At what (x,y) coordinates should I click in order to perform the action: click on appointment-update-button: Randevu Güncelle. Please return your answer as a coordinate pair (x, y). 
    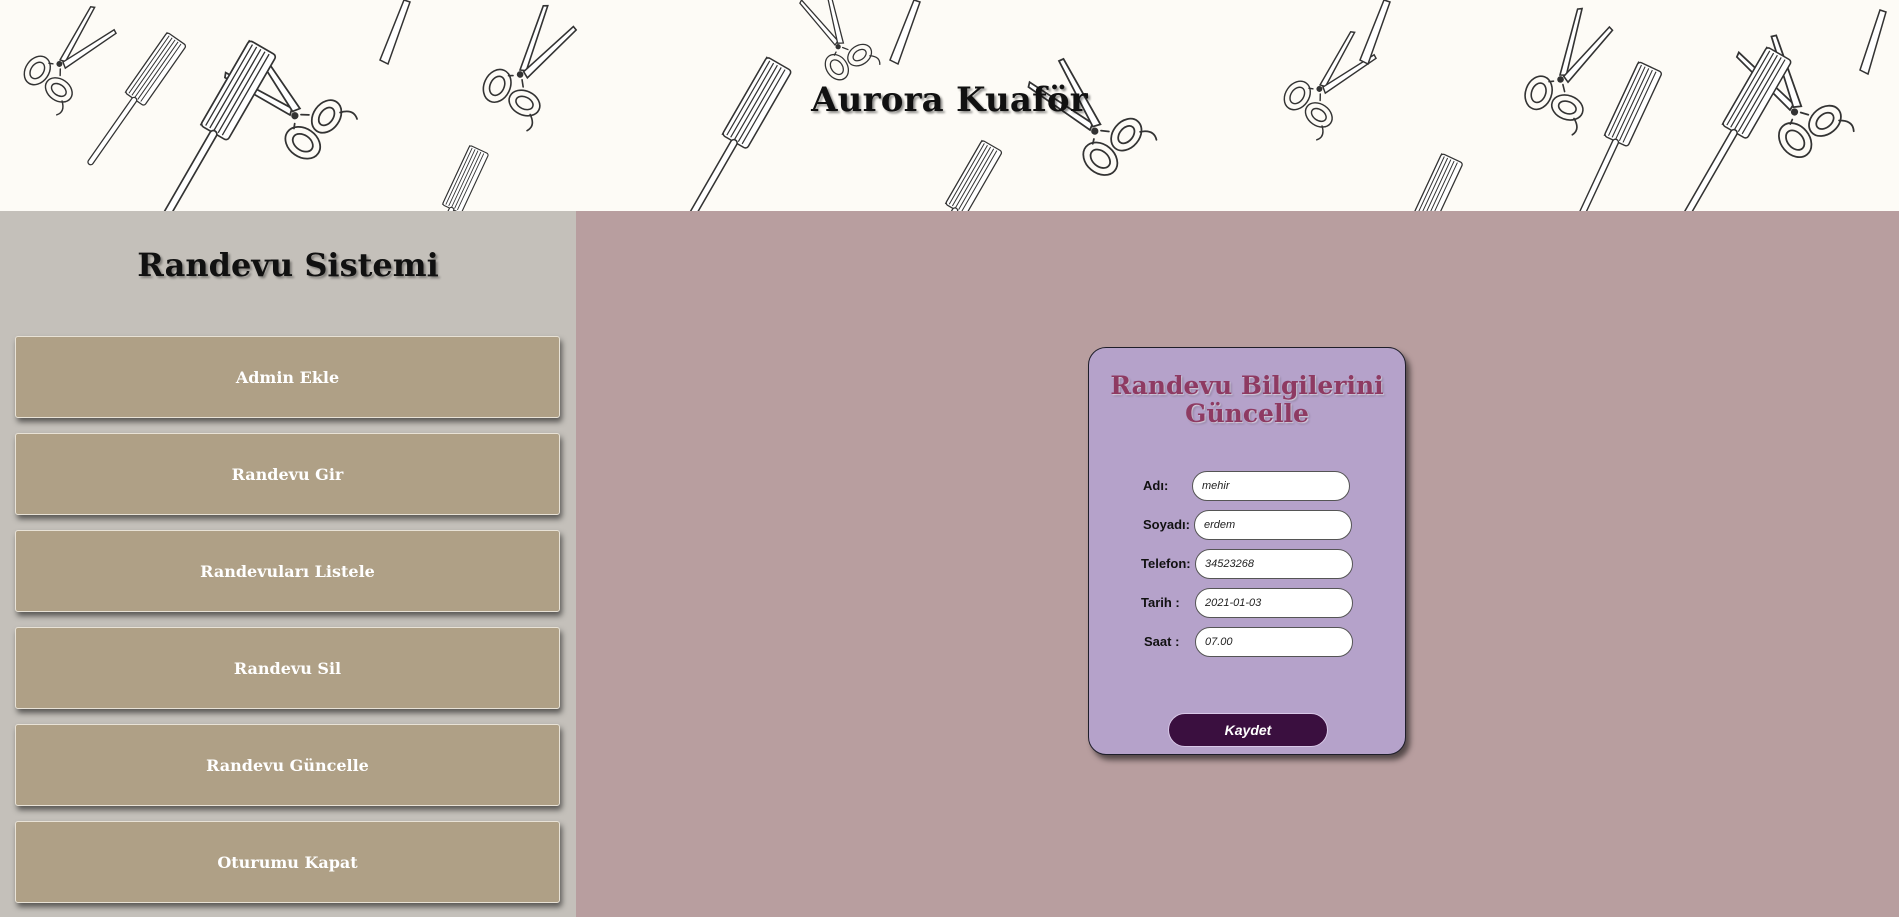
    Looking at the image, I should click on (287, 765).